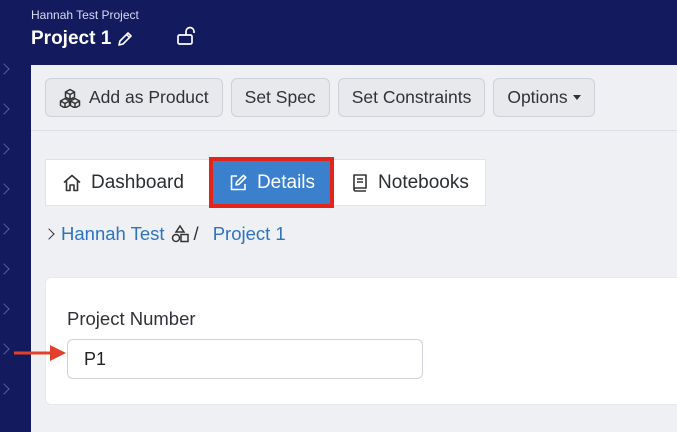 The height and width of the screenshot is (432, 677). Describe the element at coordinates (71, 38) in the screenshot. I see `page-title: Project 1` at that location.